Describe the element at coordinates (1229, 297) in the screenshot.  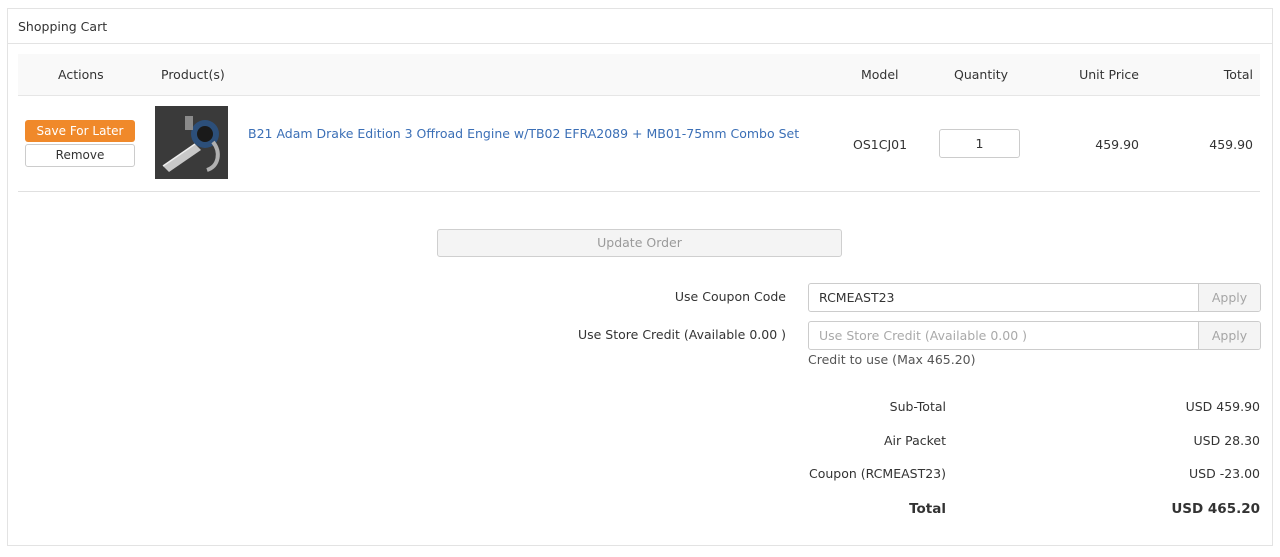
I see `coupon-apply-button: Apply` at that location.